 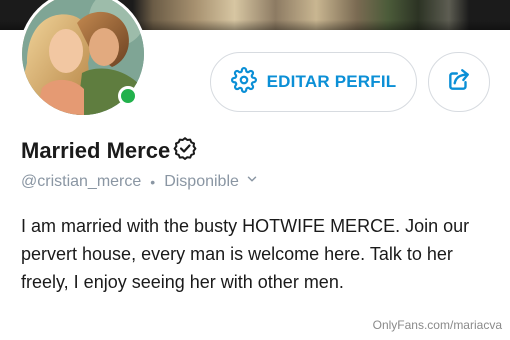 I want to click on edit-profile-label: EDITAR PERFIL, so click(x=331, y=81).